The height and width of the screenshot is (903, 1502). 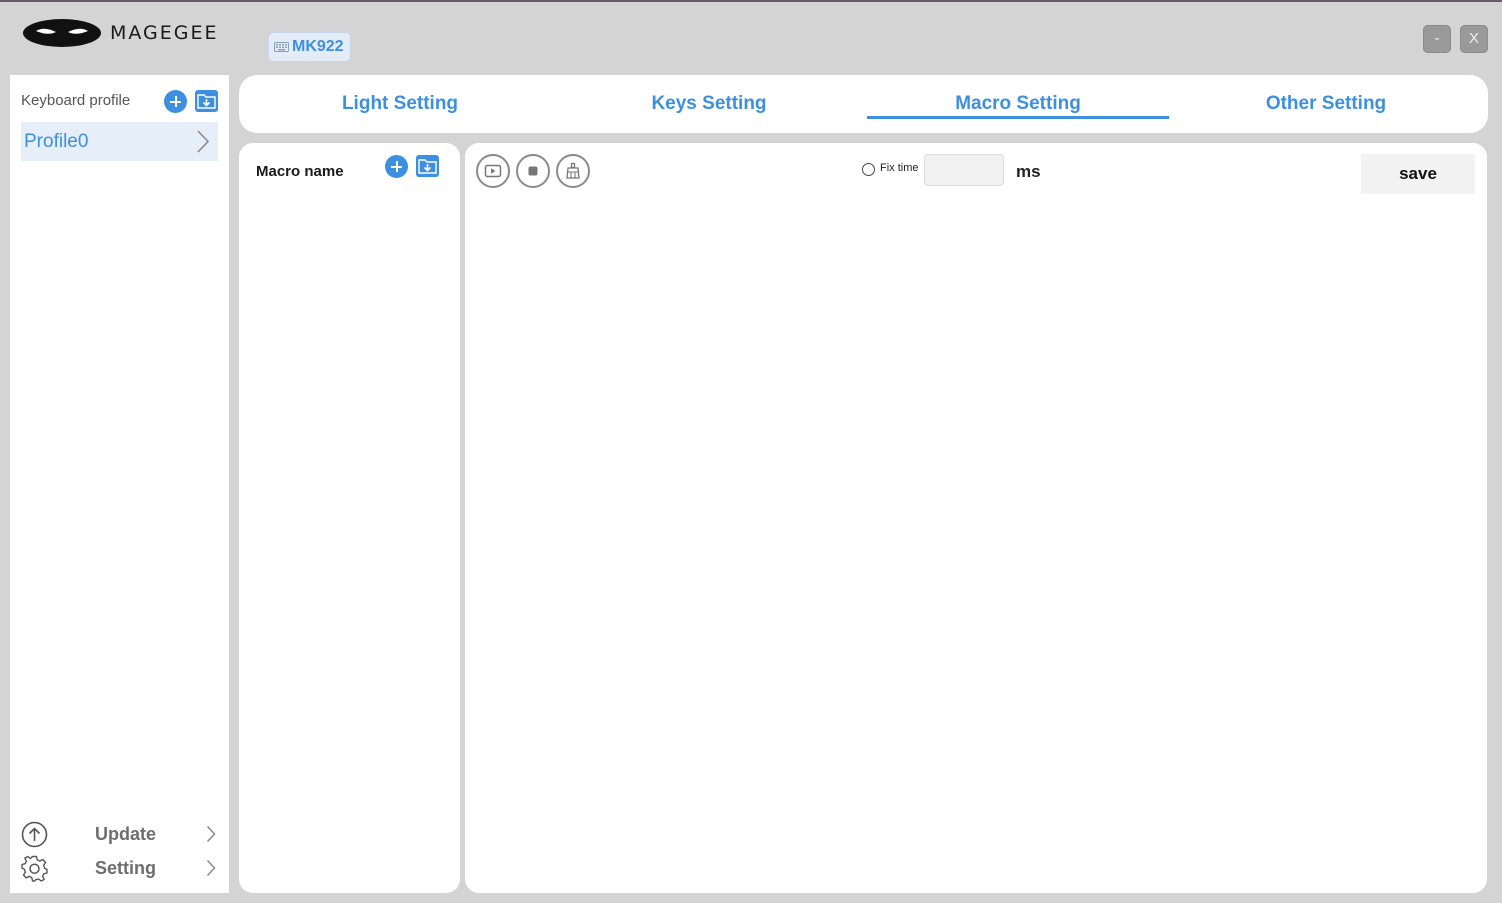 I want to click on macro-list-title: Macro name, so click(x=300, y=171).